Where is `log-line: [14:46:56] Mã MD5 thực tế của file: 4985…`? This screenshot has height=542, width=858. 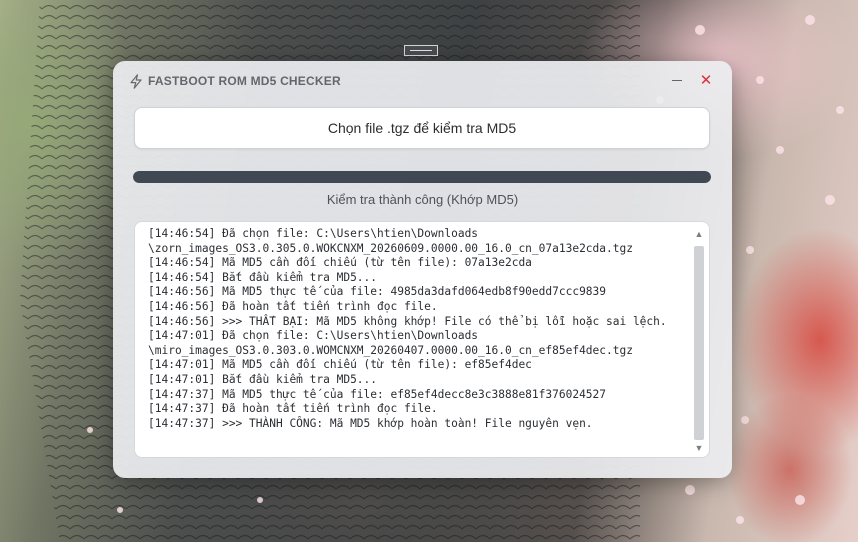 log-line: [14:46:56] Mã MD5 thực tế của file: 4985… is located at coordinates (377, 292).